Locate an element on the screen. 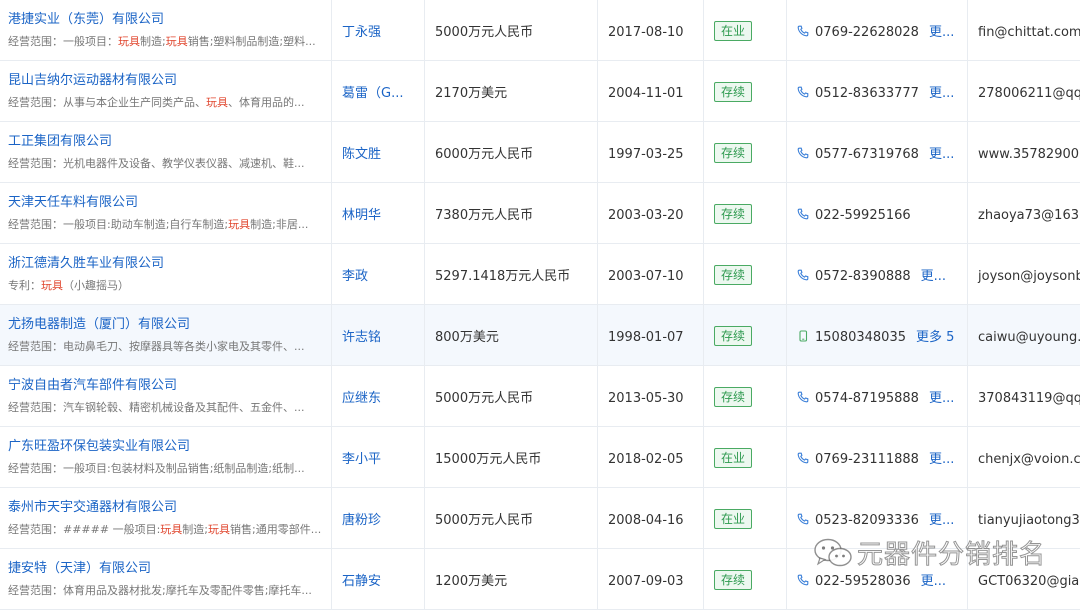  date-cell: 2003-03-20 is located at coordinates (651, 213).